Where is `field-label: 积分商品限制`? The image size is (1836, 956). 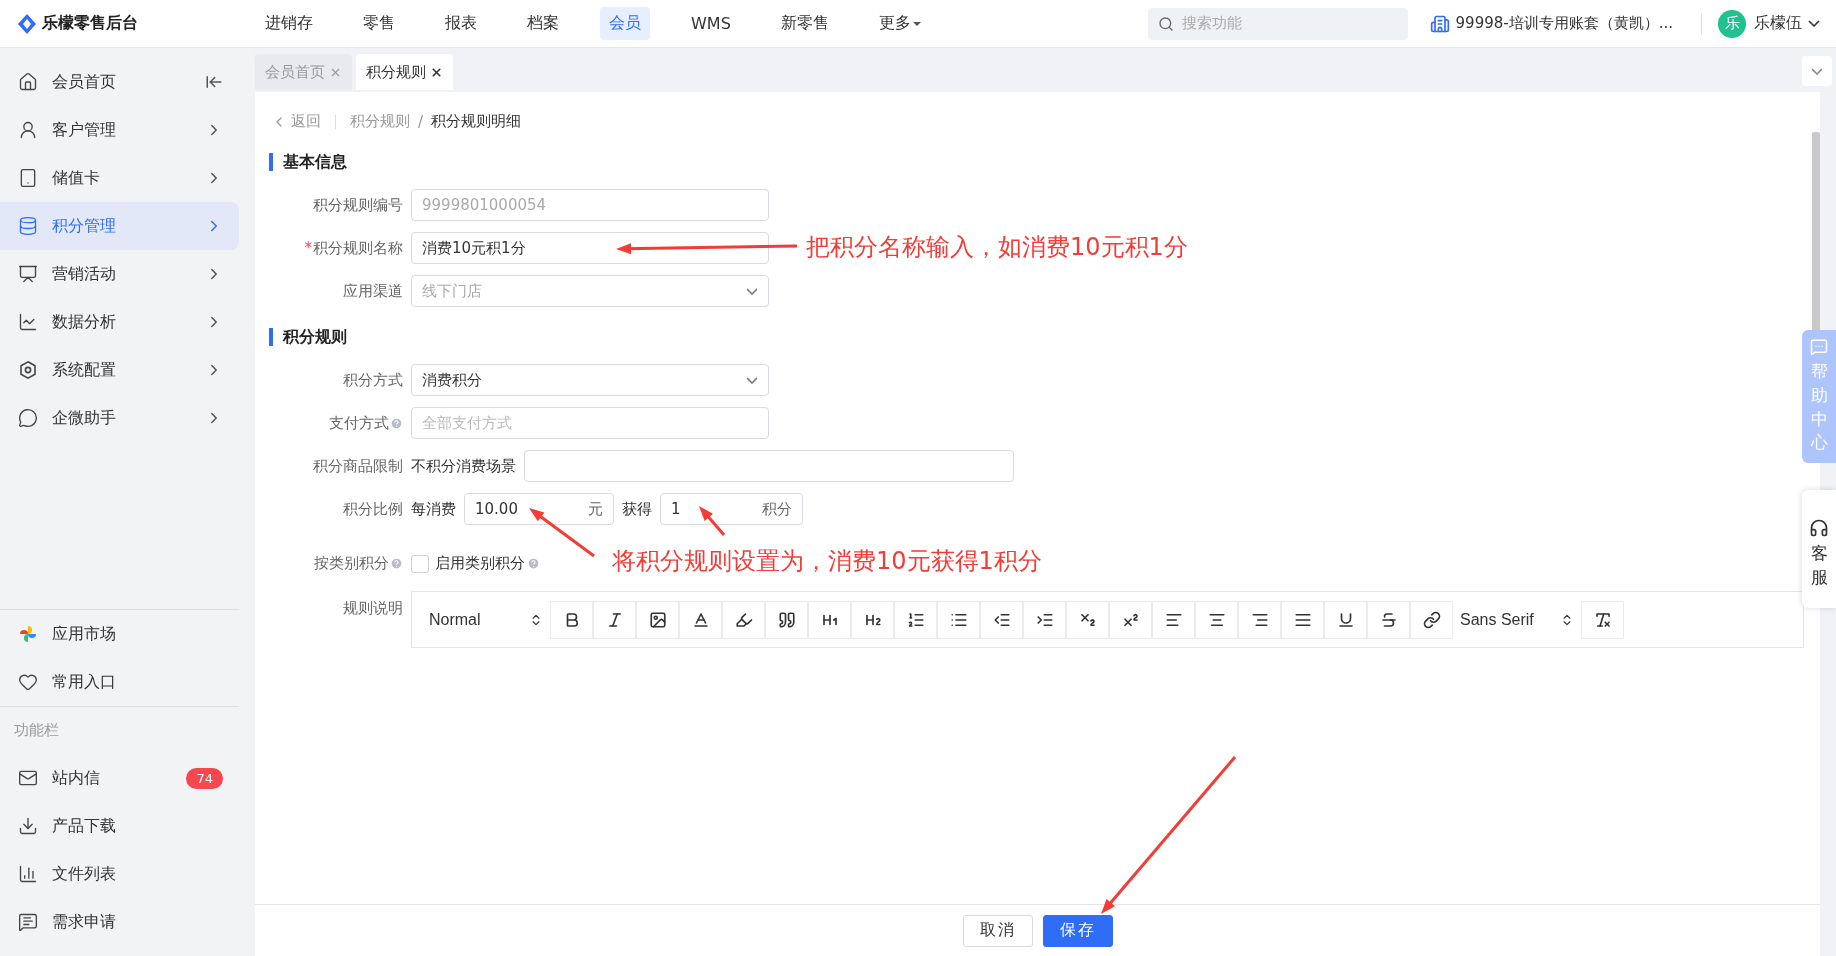 field-label: 积分商品限制 is located at coordinates (358, 466).